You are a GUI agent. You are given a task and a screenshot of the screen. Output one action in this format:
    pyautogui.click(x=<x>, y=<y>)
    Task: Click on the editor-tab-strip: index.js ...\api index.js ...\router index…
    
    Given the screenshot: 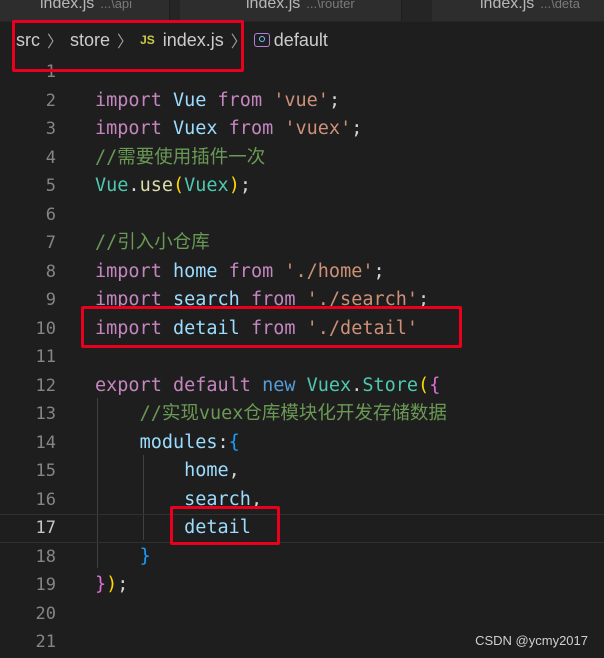 What is the action you would take?
    pyautogui.click(x=302, y=11)
    